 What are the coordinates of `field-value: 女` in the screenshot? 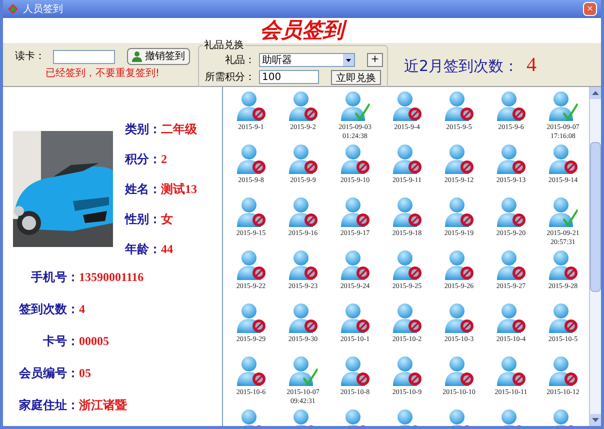 It's located at (167, 219).